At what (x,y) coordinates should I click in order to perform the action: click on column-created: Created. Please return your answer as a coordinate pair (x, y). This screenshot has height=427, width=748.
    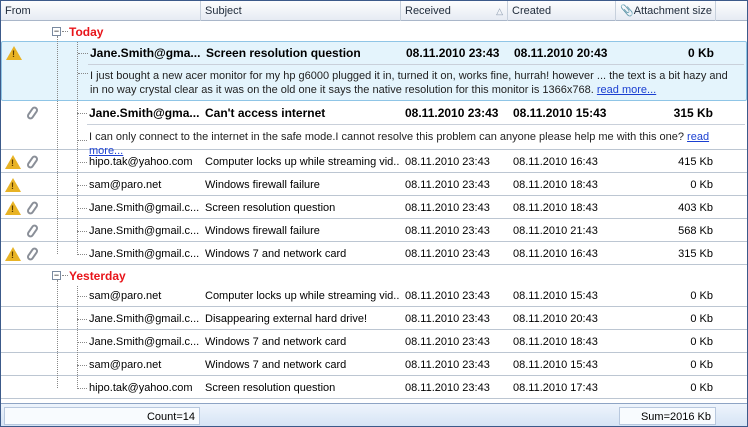
    Looking at the image, I should click on (562, 11).